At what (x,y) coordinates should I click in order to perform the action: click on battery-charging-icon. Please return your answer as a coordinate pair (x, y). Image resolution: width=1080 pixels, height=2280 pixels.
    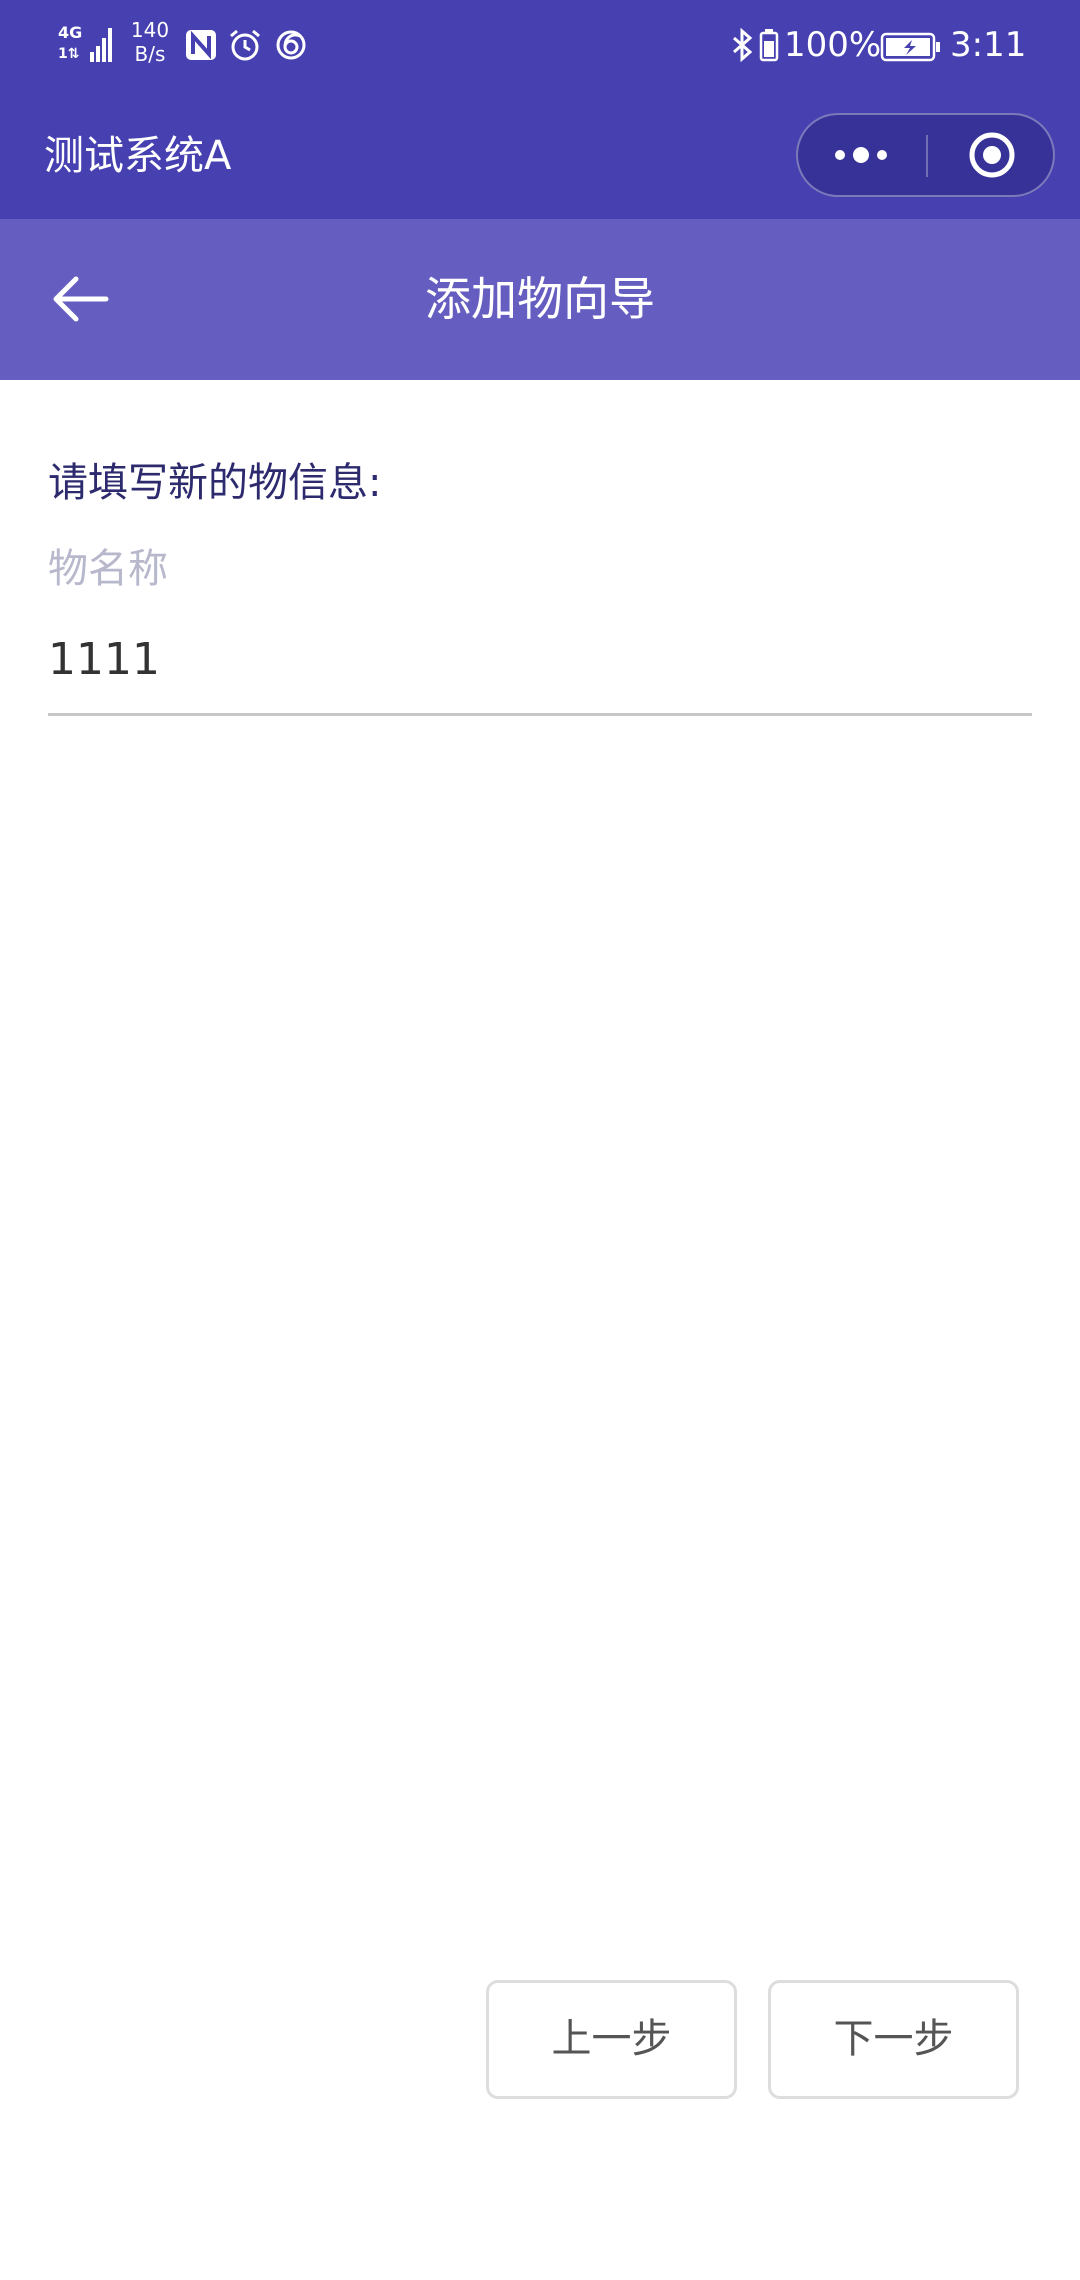
    Looking at the image, I should click on (910, 47).